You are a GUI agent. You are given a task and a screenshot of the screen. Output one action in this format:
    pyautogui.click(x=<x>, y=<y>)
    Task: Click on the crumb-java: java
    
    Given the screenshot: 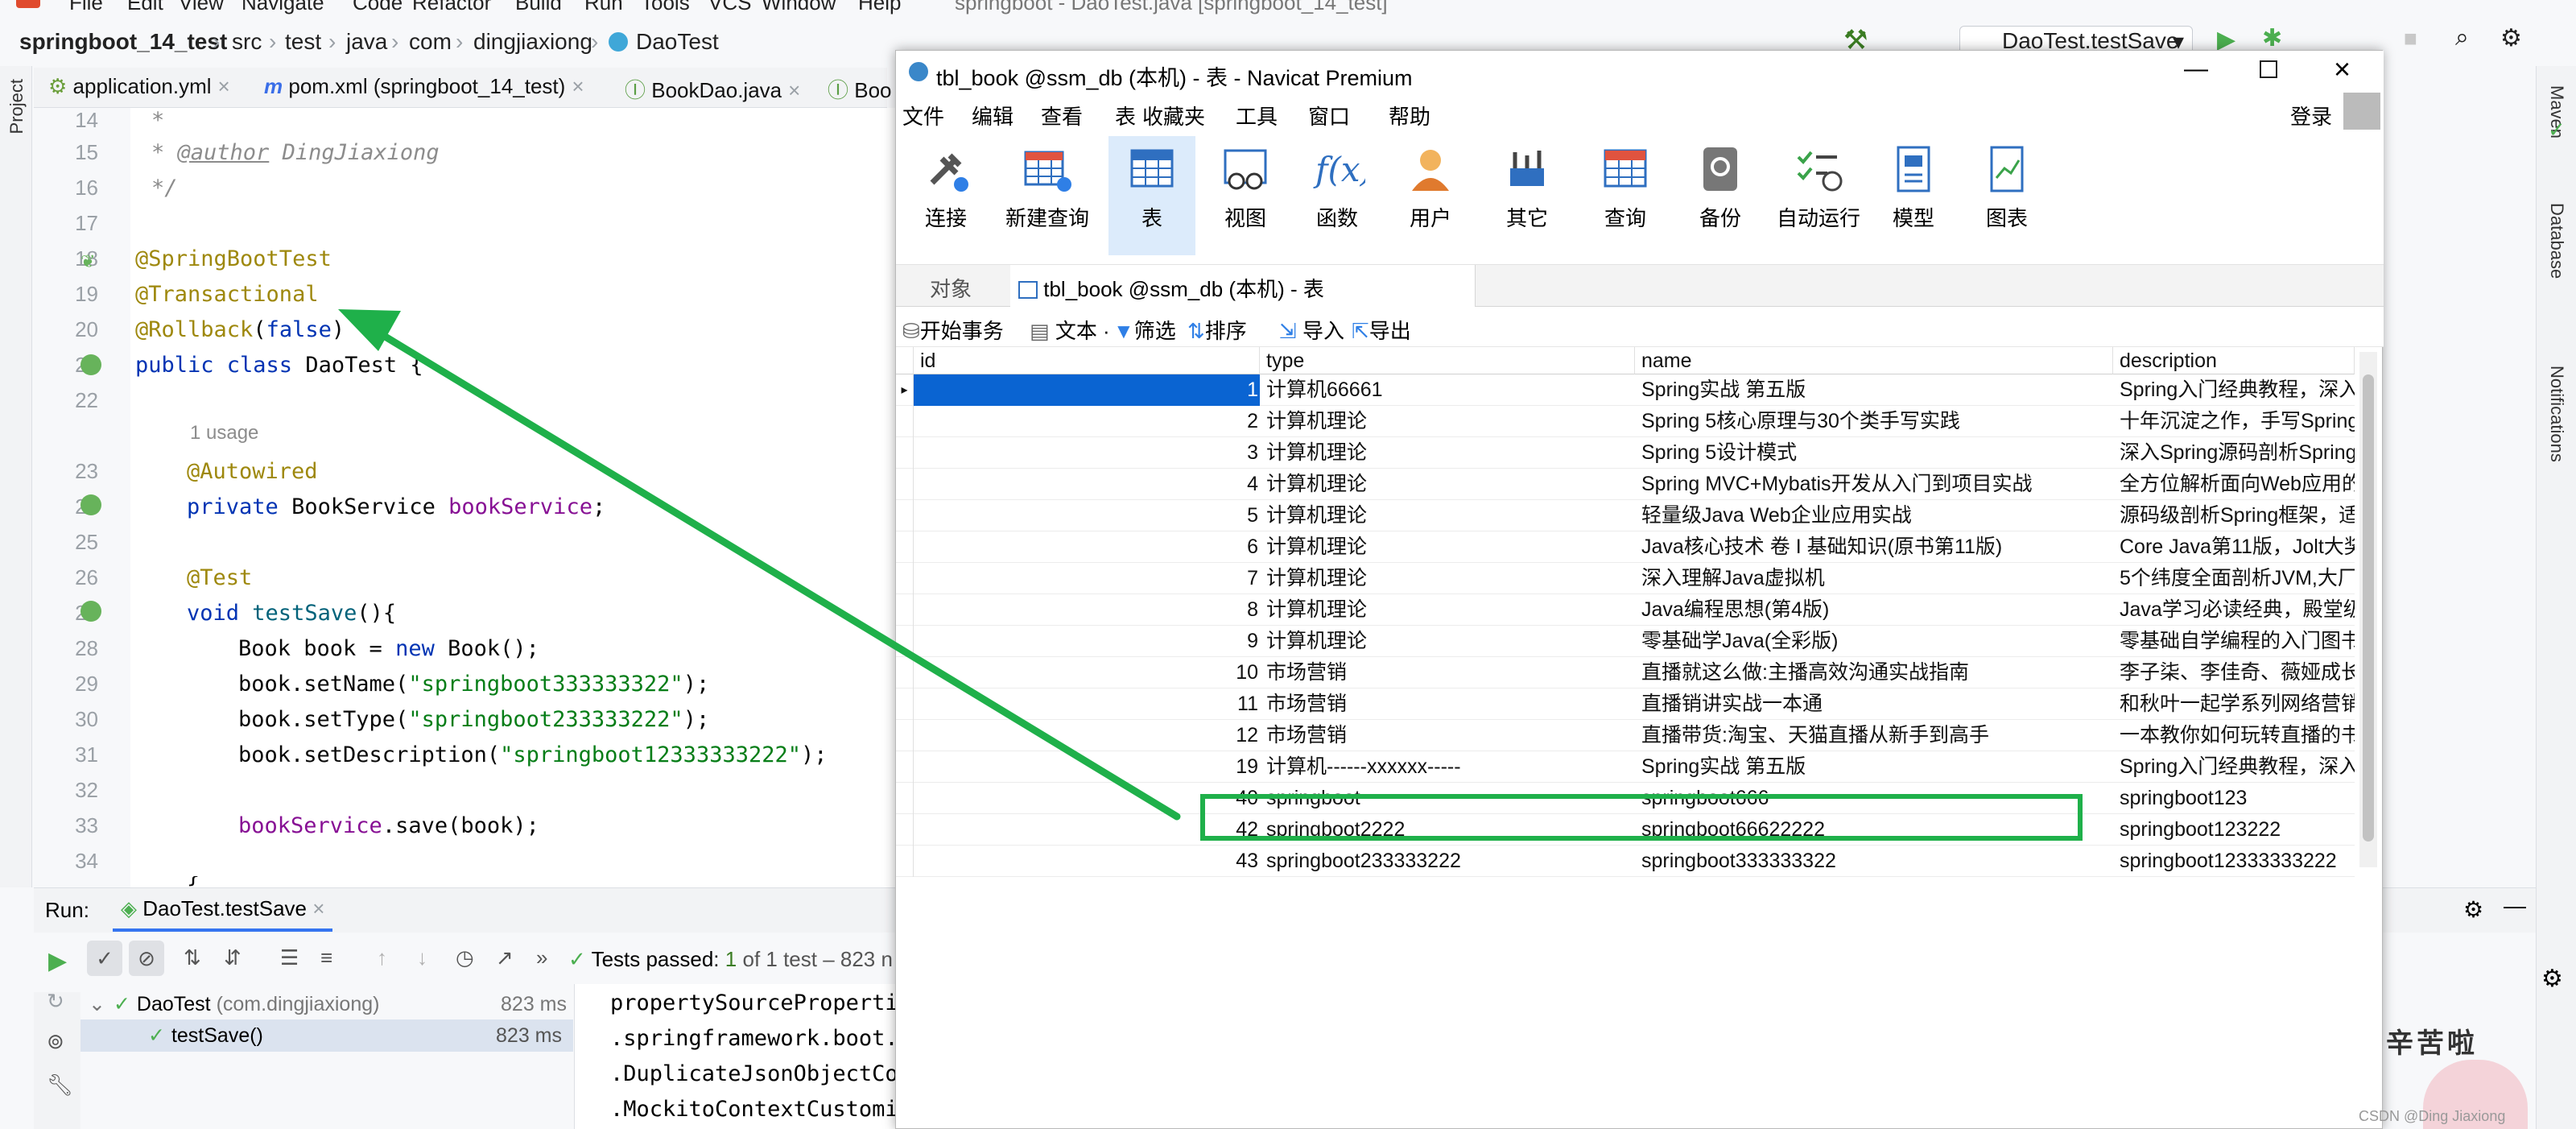 What is the action you would take?
    pyautogui.click(x=366, y=42)
    